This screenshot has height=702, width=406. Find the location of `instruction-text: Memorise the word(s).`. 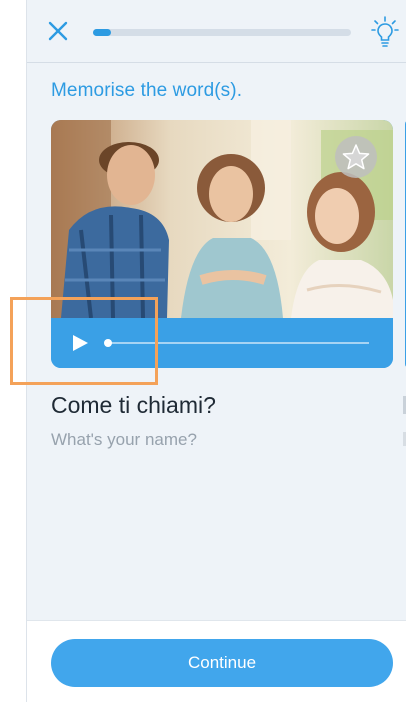

instruction-text: Memorise the word(s). is located at coordinates (147, 90).